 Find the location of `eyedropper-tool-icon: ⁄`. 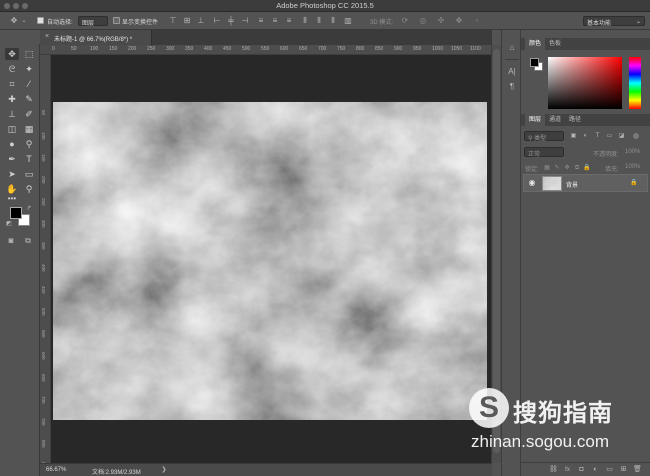

eyedropper-tool-icon: ⁄ is located at coordinates (29, 84).